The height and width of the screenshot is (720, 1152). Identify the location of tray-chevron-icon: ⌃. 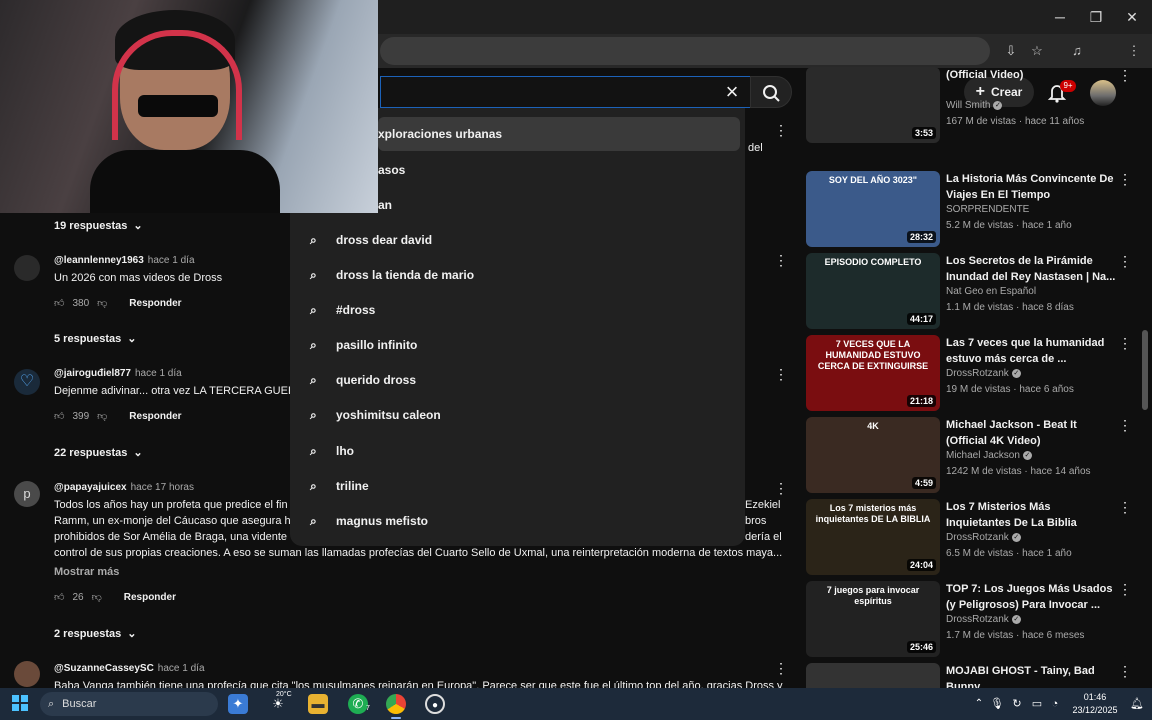
(979, 704).